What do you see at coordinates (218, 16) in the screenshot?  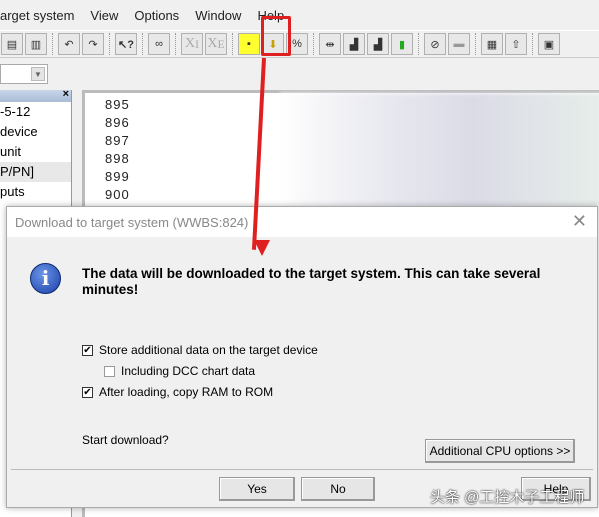 I see `menu-window: Window` at bounding box center [218, 16].